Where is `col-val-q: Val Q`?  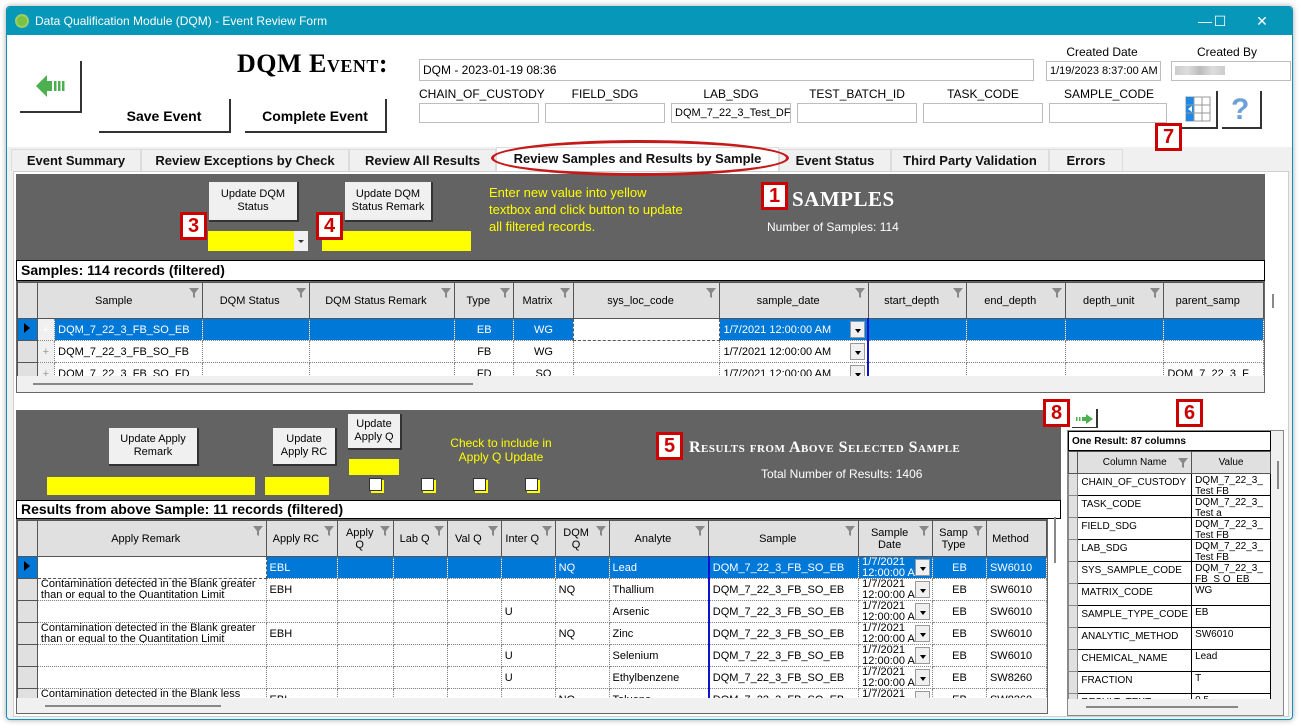 col-val-q: Val Q is located at coordinates (474, 538).